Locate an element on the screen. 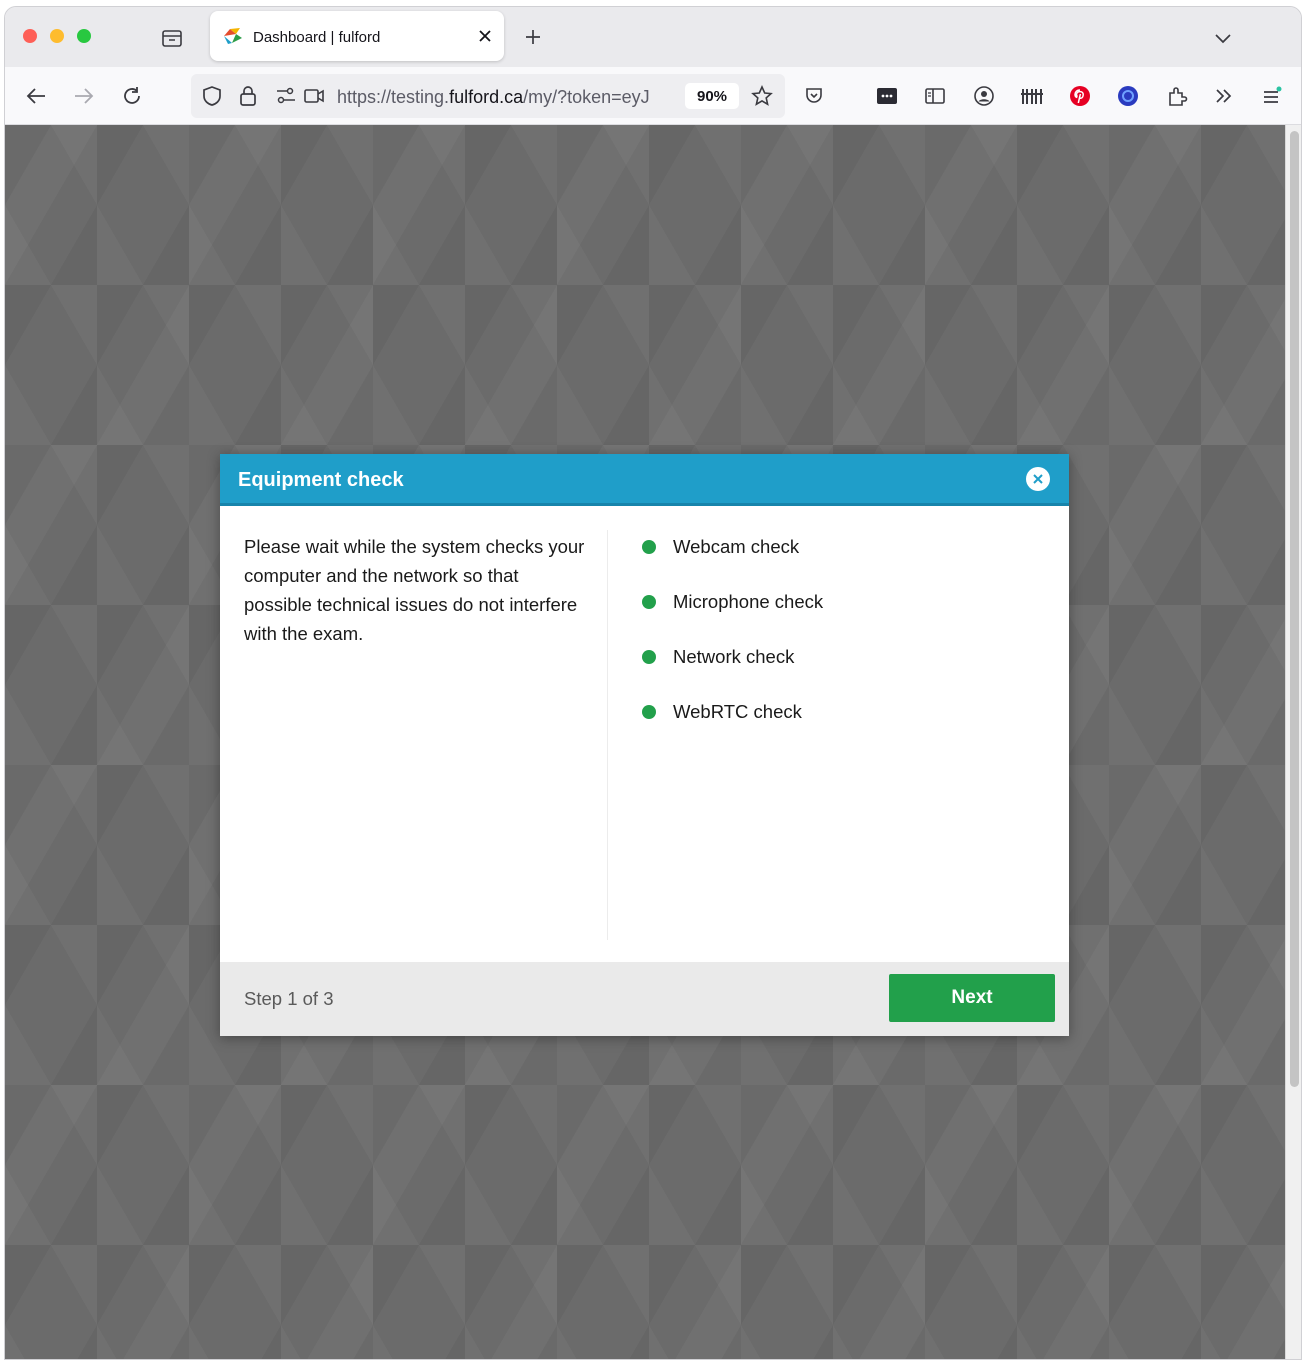 The width and height of the screenshot is (1304, 1360). check-label: WebRTC check is located at coordinates (737, 711).